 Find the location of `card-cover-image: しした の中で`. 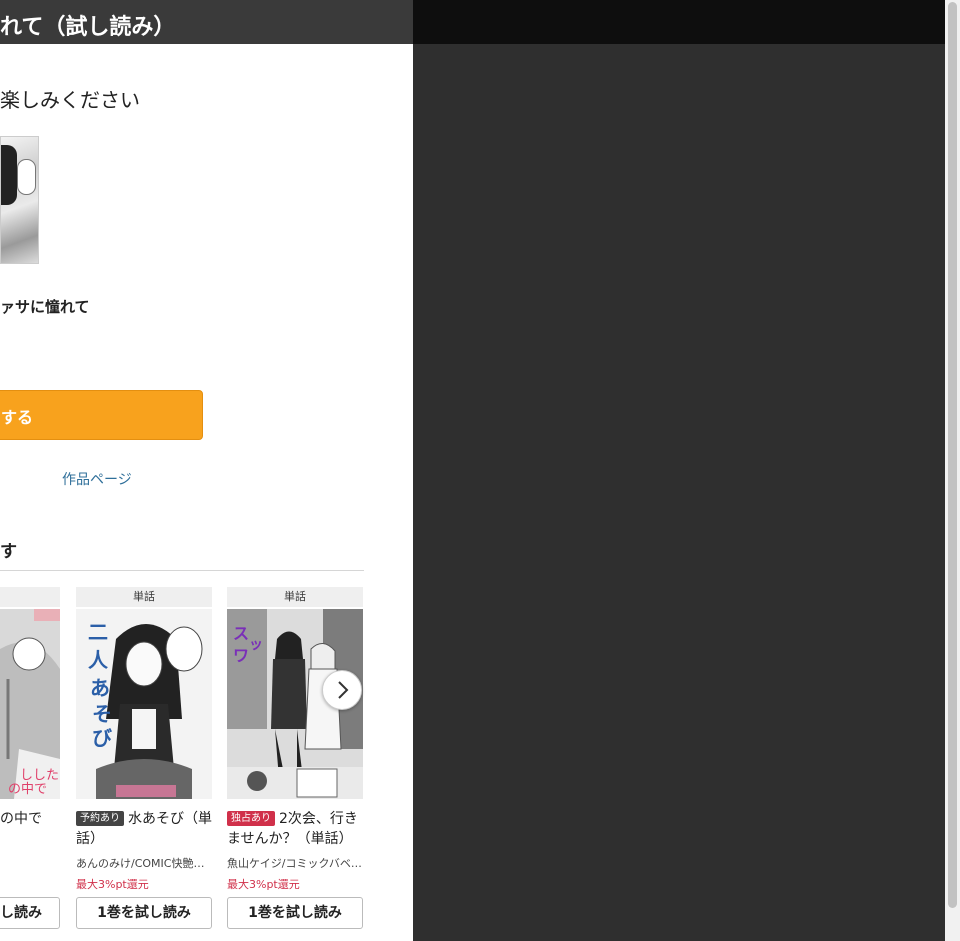

card-cover-image: しした の中で is located at coordinates (30, 704).